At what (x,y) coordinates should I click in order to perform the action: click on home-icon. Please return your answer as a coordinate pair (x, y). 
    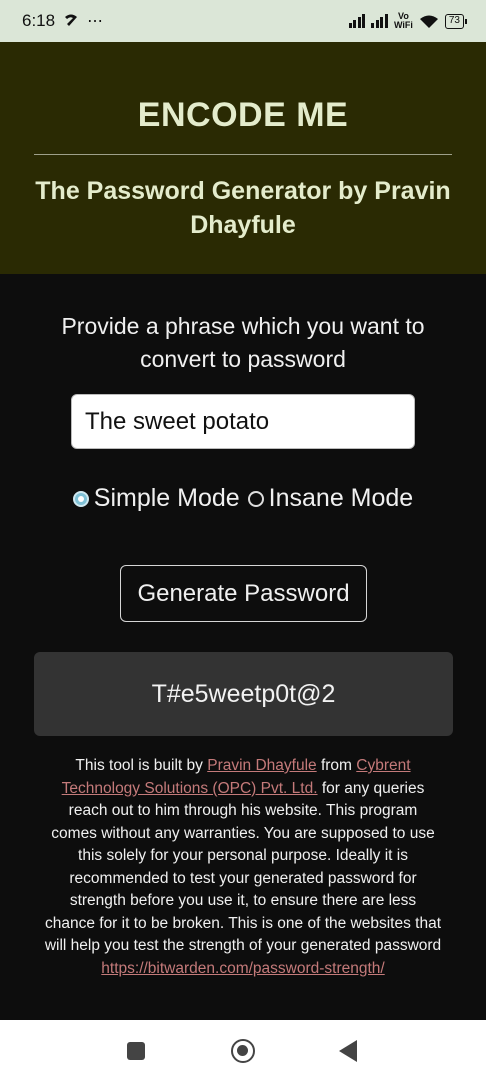
    Looking at the image, I should click on (243, 1051).